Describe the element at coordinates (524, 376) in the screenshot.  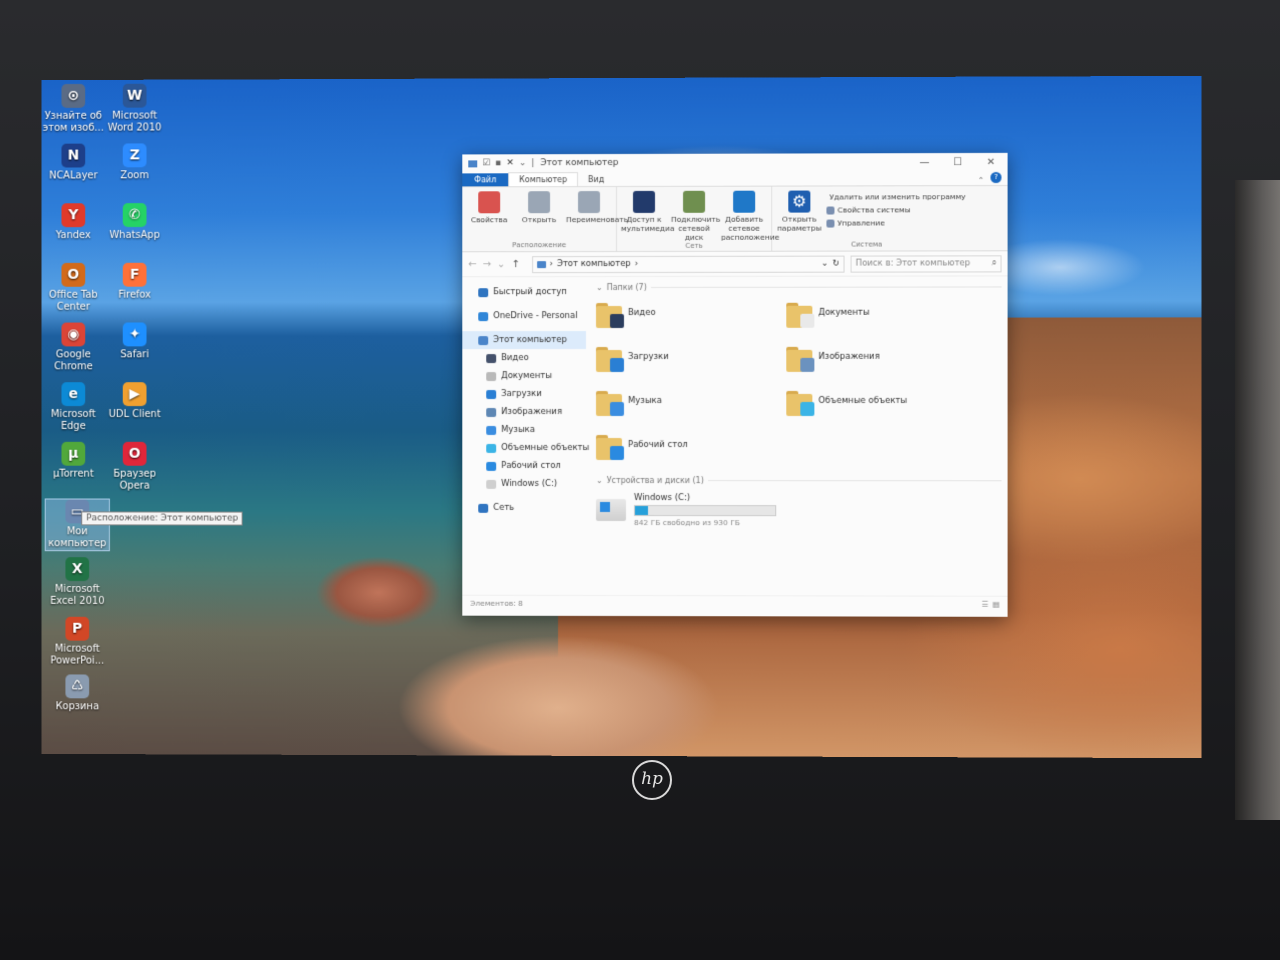
I see `nav-documents: Документы` at that location.